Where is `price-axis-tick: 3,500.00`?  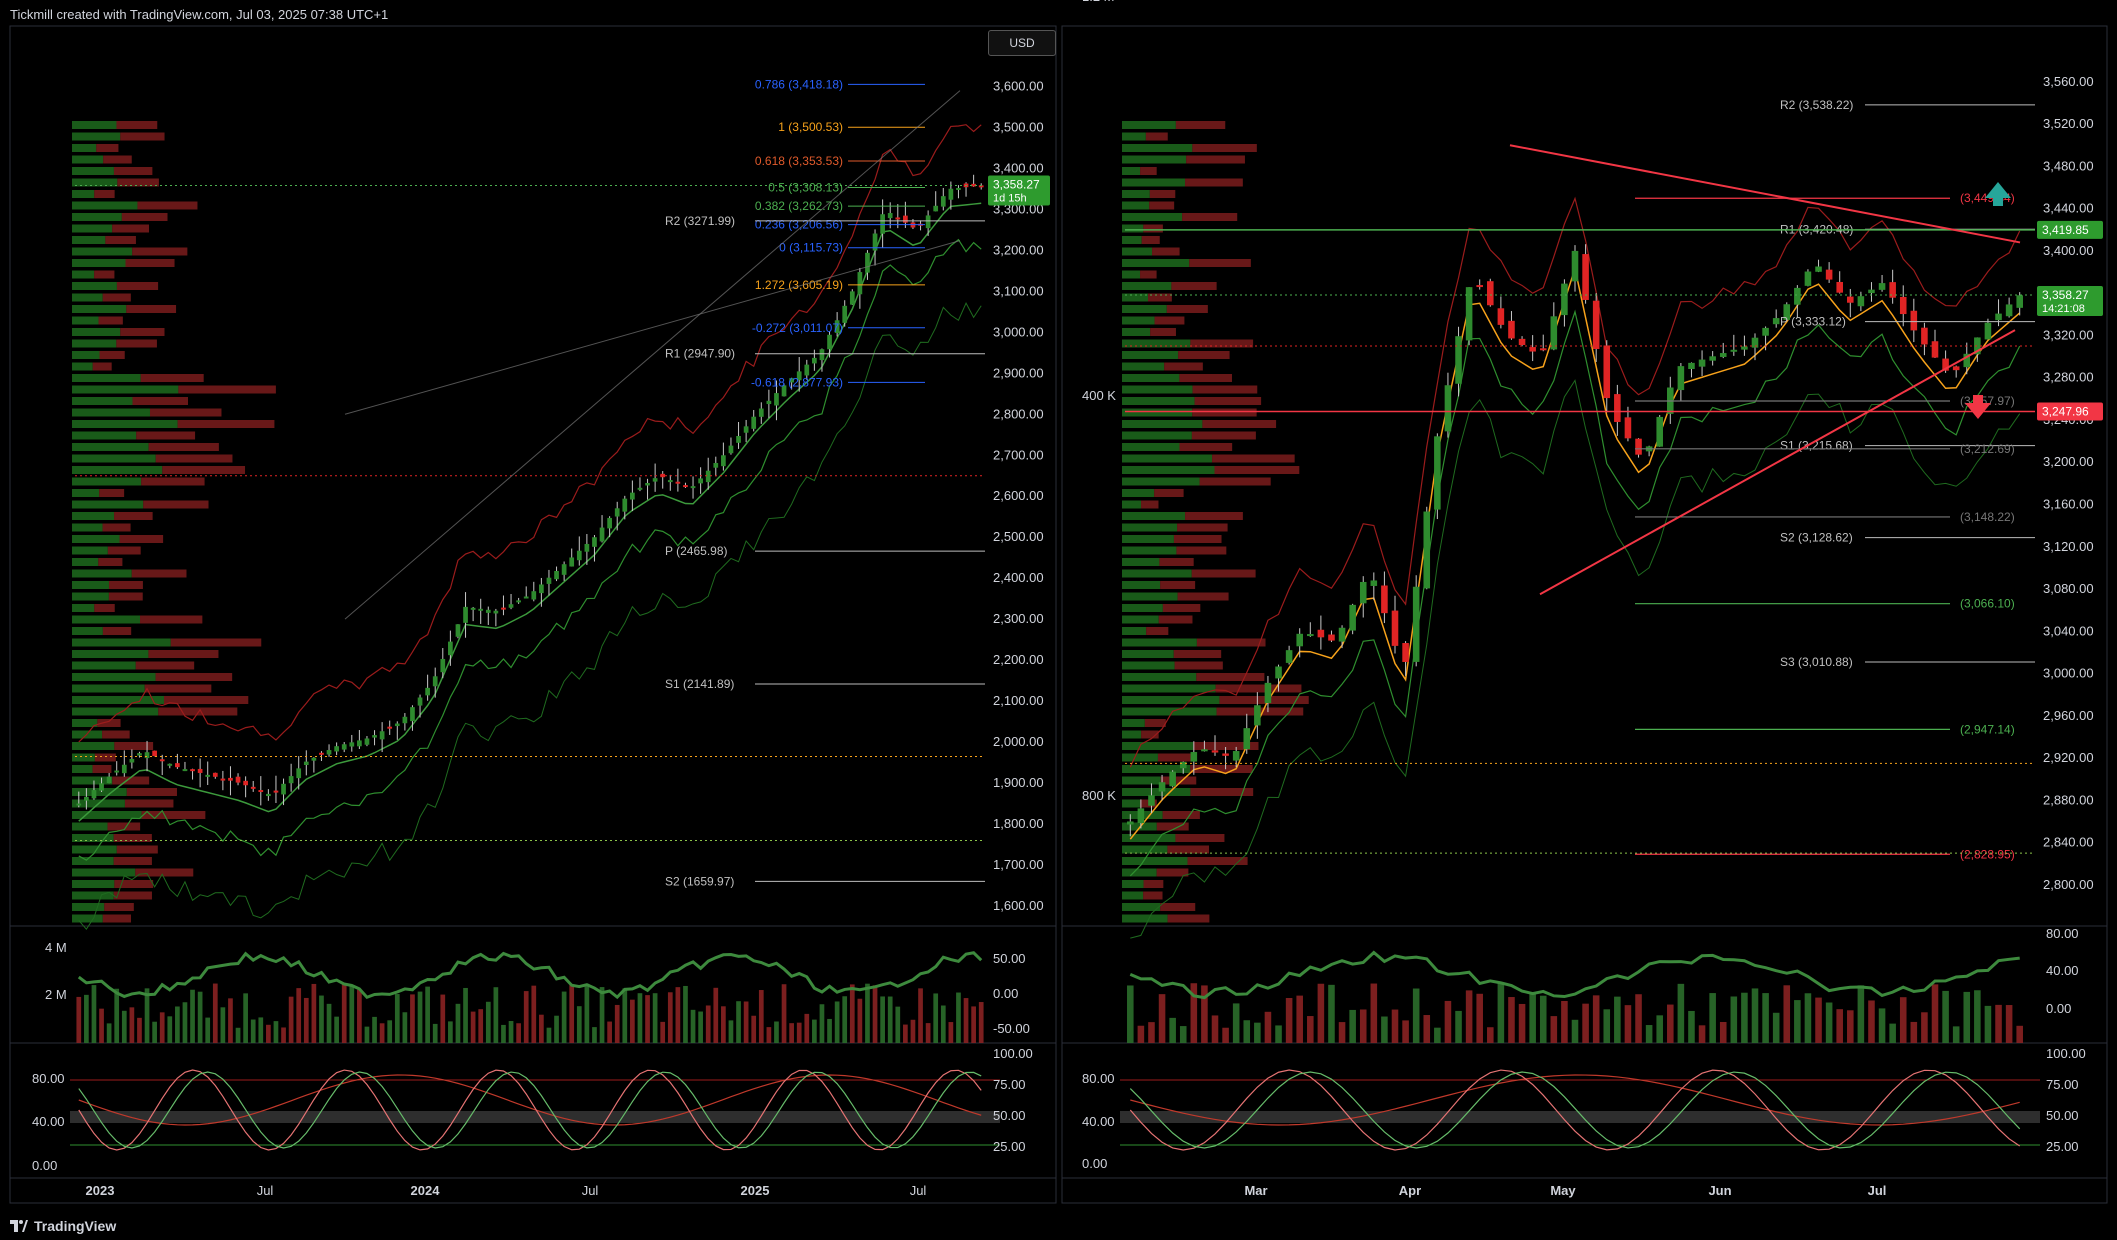 price-axis-tick: 3,500.00 is located at coordinates (1018, 126).